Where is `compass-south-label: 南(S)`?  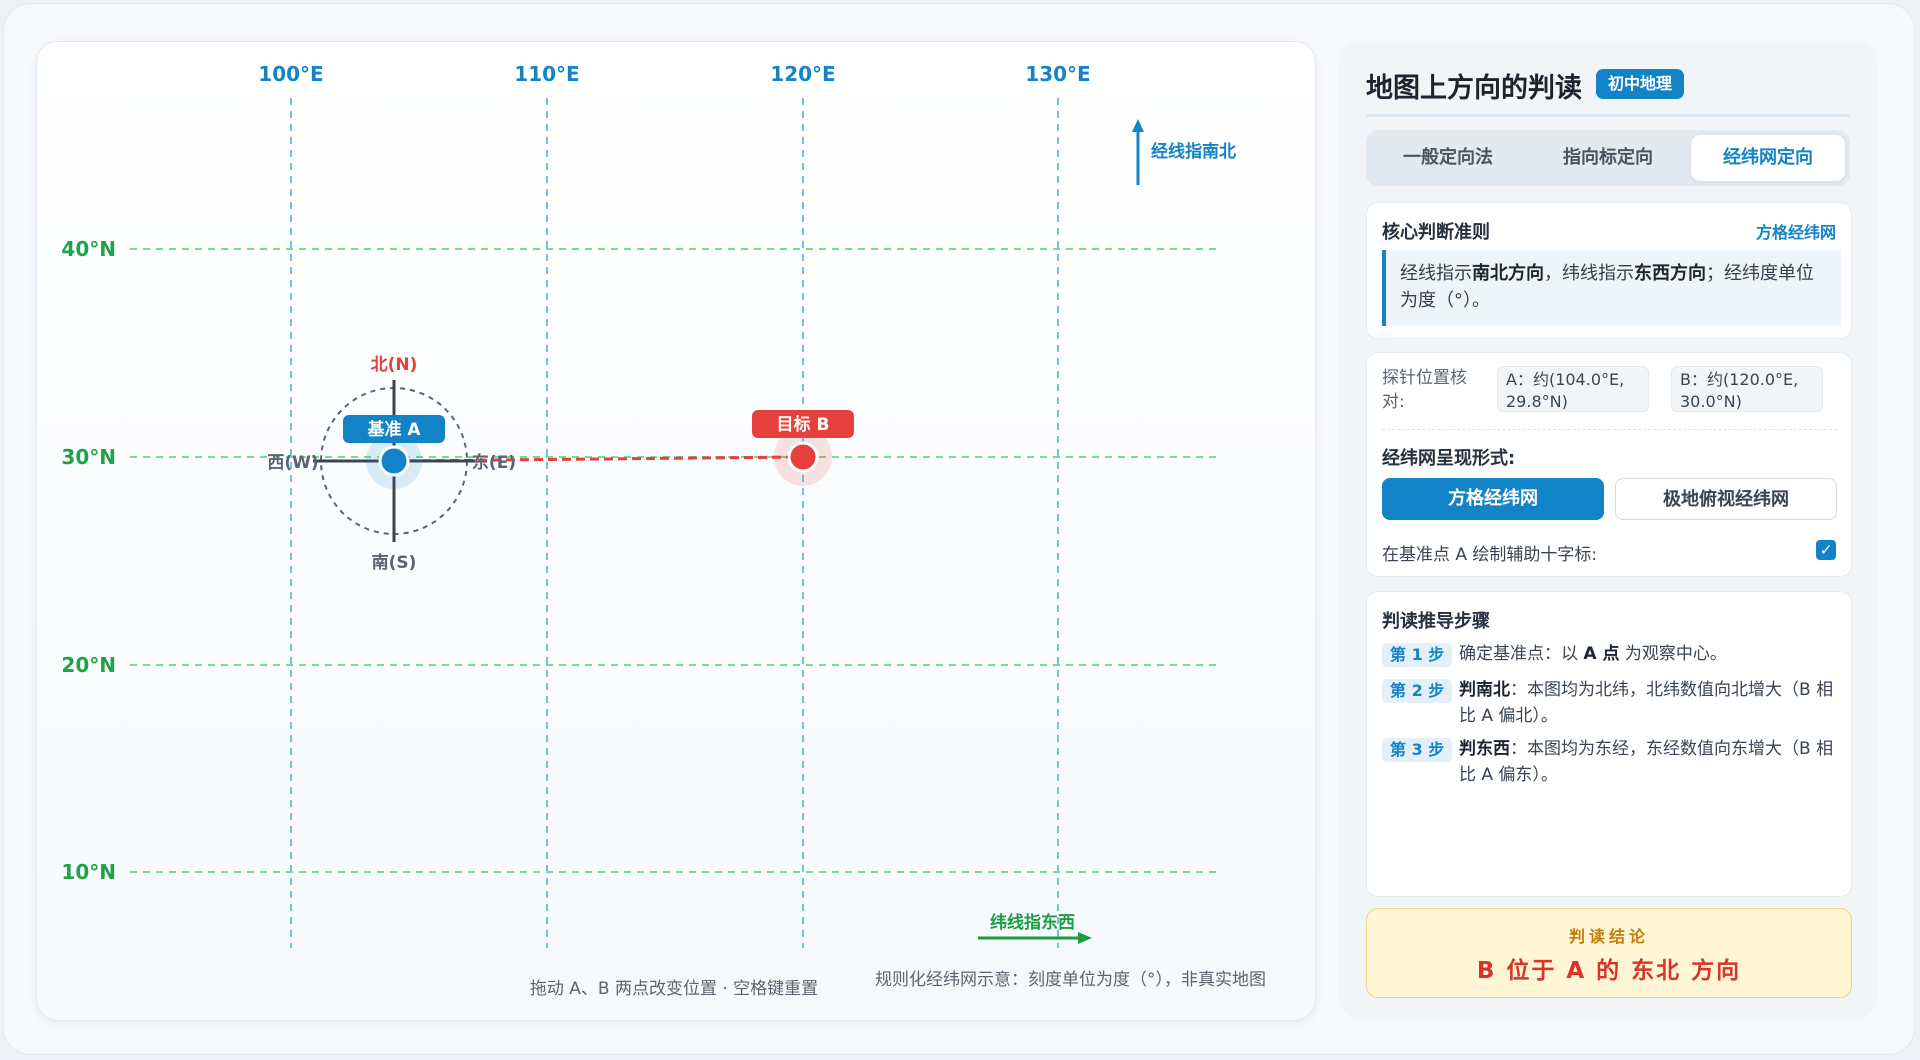
compass-south-label: 南(S) is located at coordinates (394, 562).